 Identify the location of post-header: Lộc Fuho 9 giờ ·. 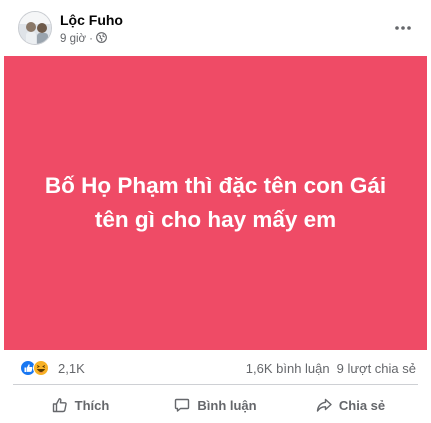
(215, 27).